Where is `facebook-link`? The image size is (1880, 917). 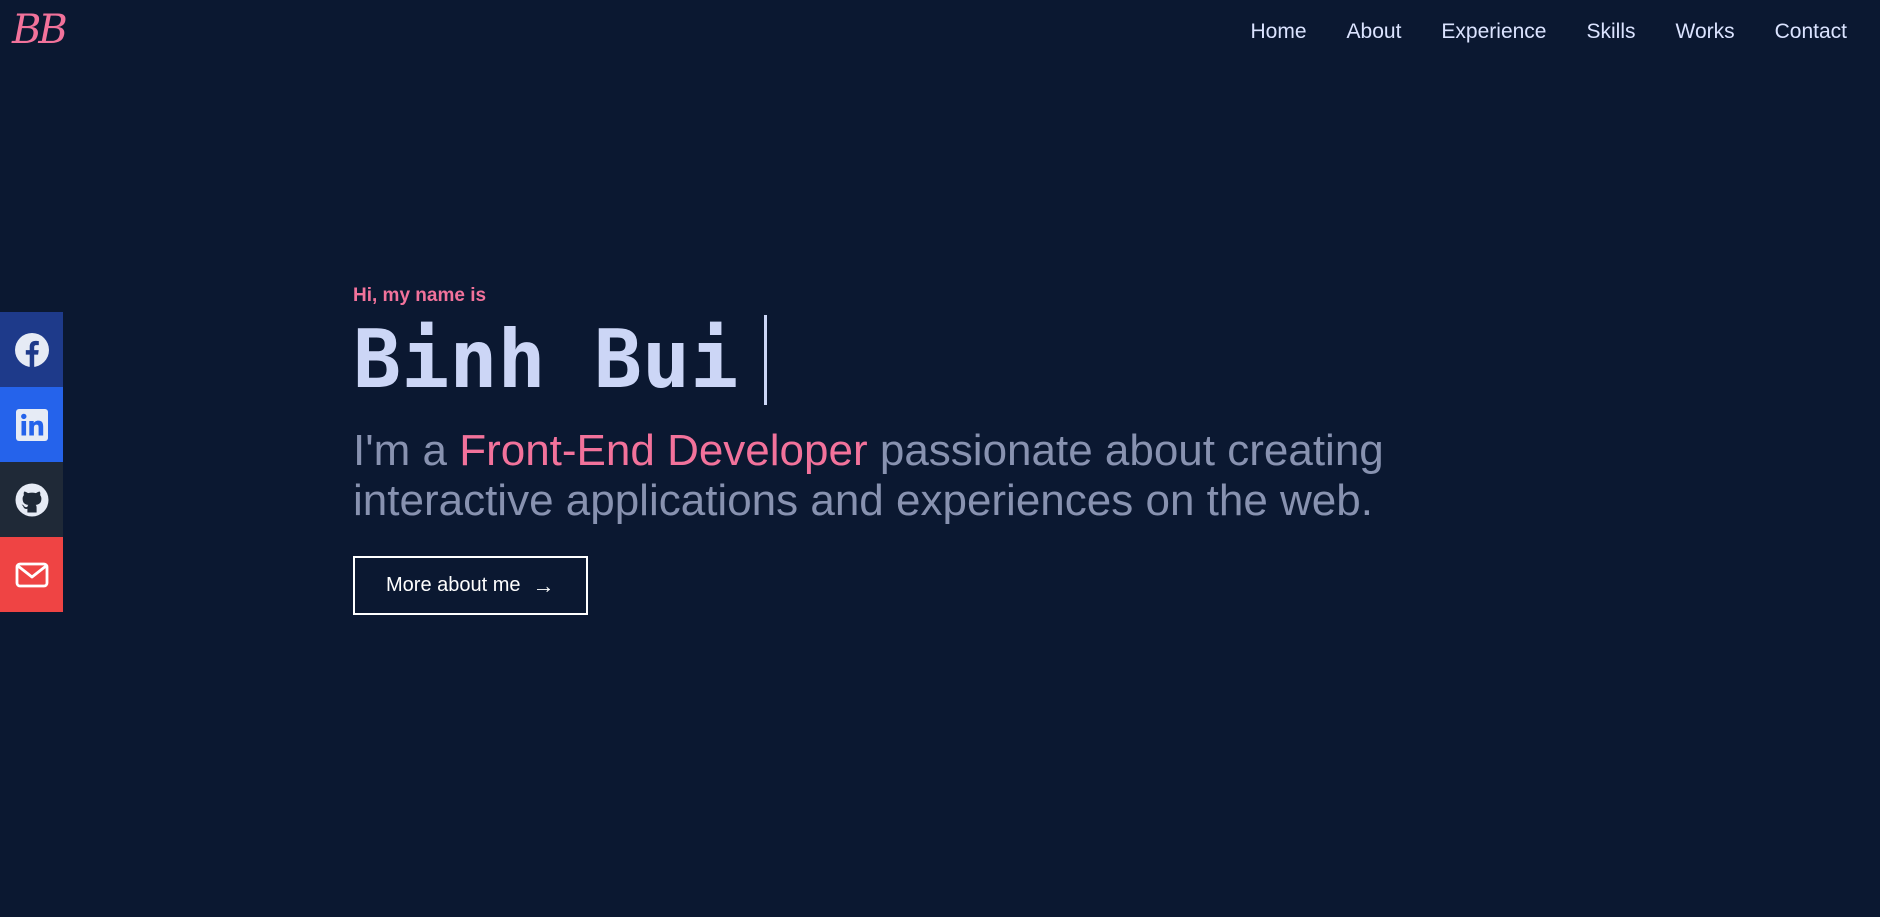 facebook-link is located at coordinates (31, 349).